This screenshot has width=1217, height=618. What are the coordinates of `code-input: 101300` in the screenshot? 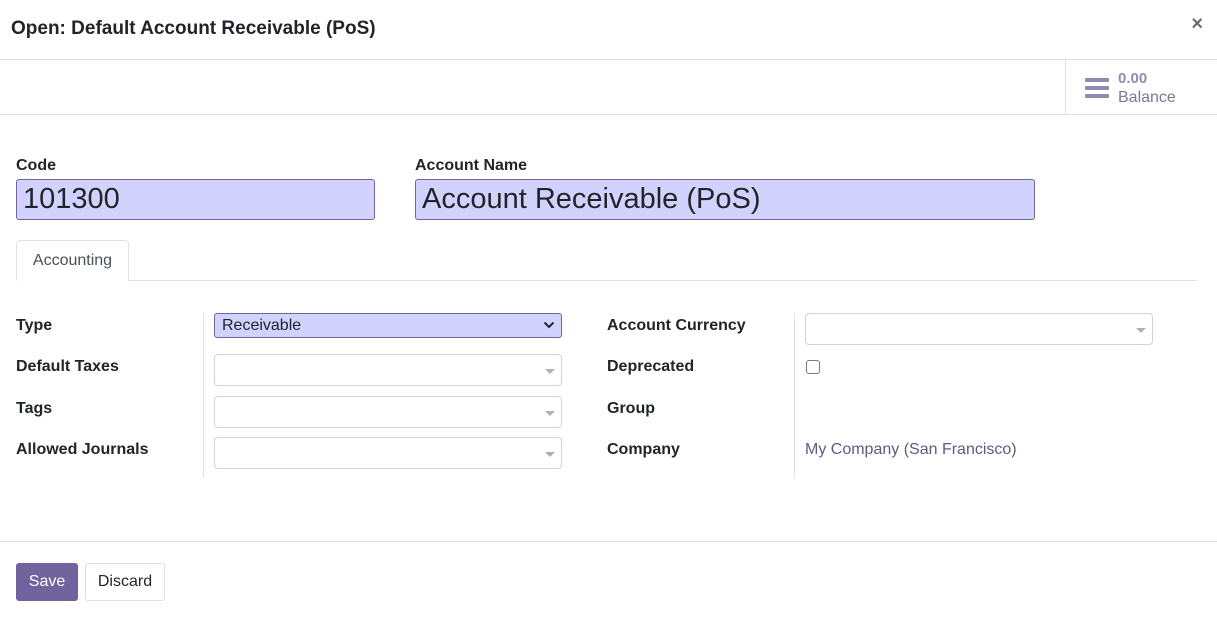 It's located at (195, 199).